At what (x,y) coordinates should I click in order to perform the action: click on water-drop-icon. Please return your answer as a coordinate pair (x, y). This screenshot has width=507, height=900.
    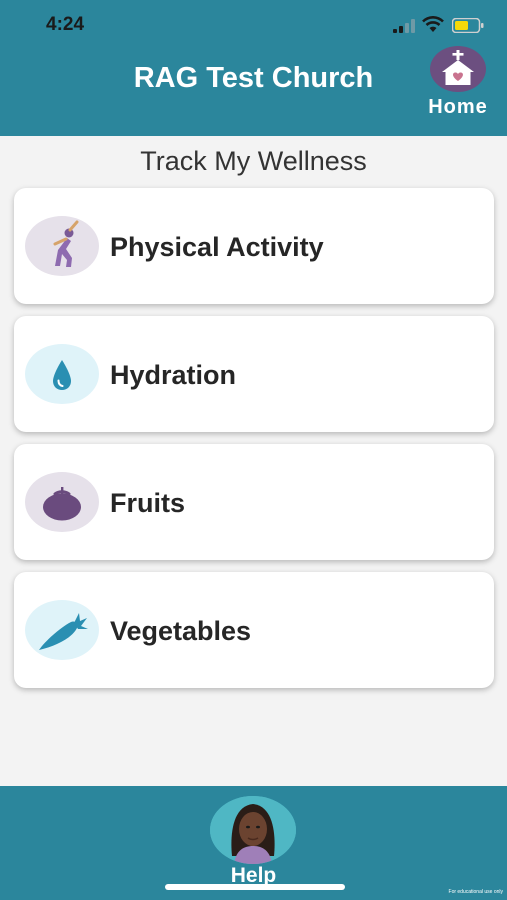
    Looking at the image, I should click on (62, 374).